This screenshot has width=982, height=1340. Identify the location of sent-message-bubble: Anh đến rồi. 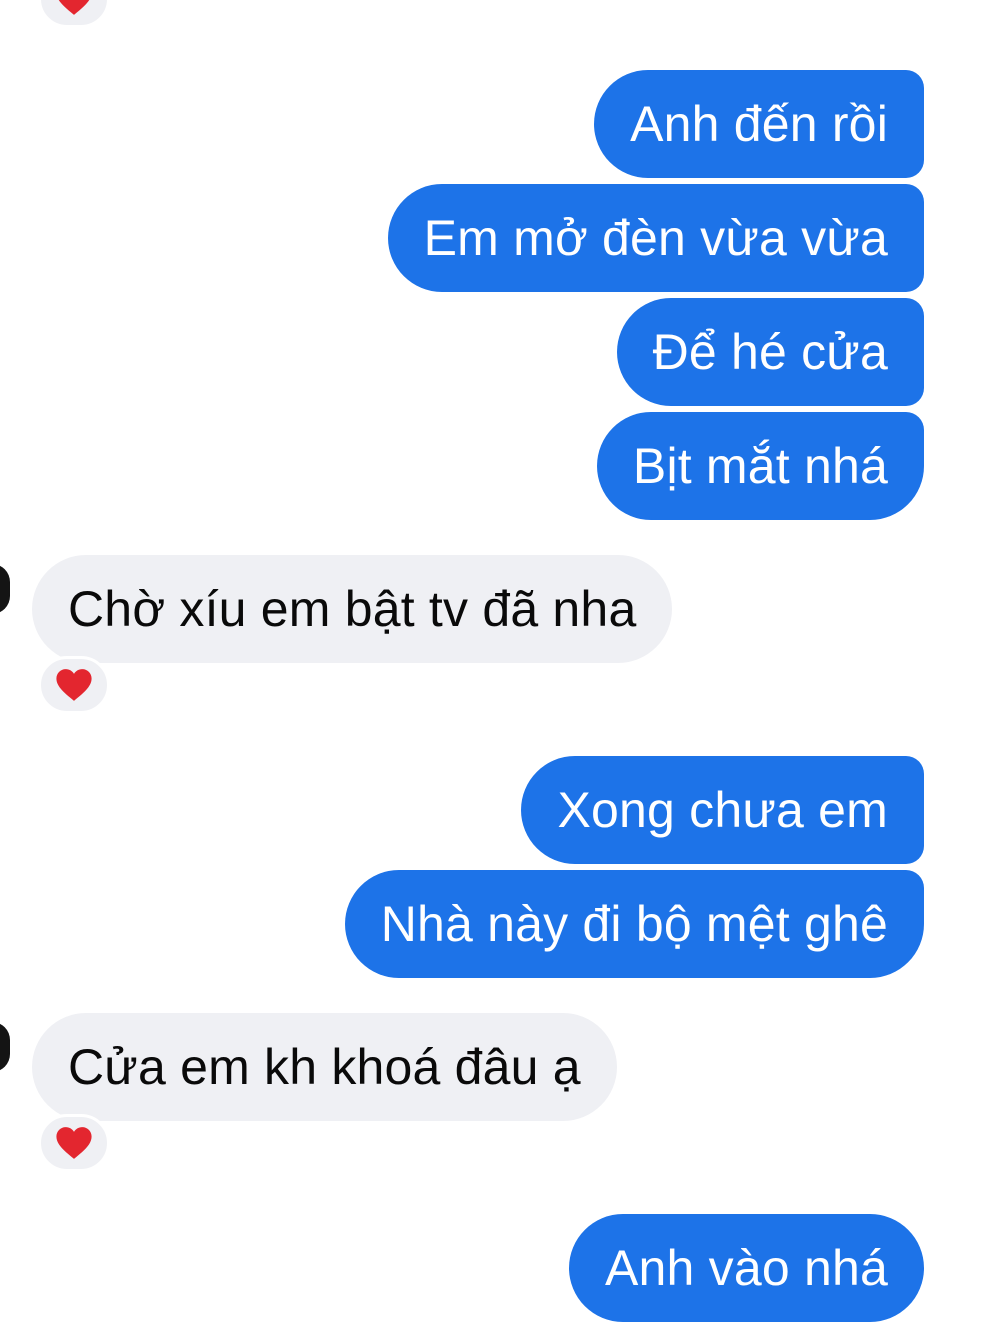
(759, 124).